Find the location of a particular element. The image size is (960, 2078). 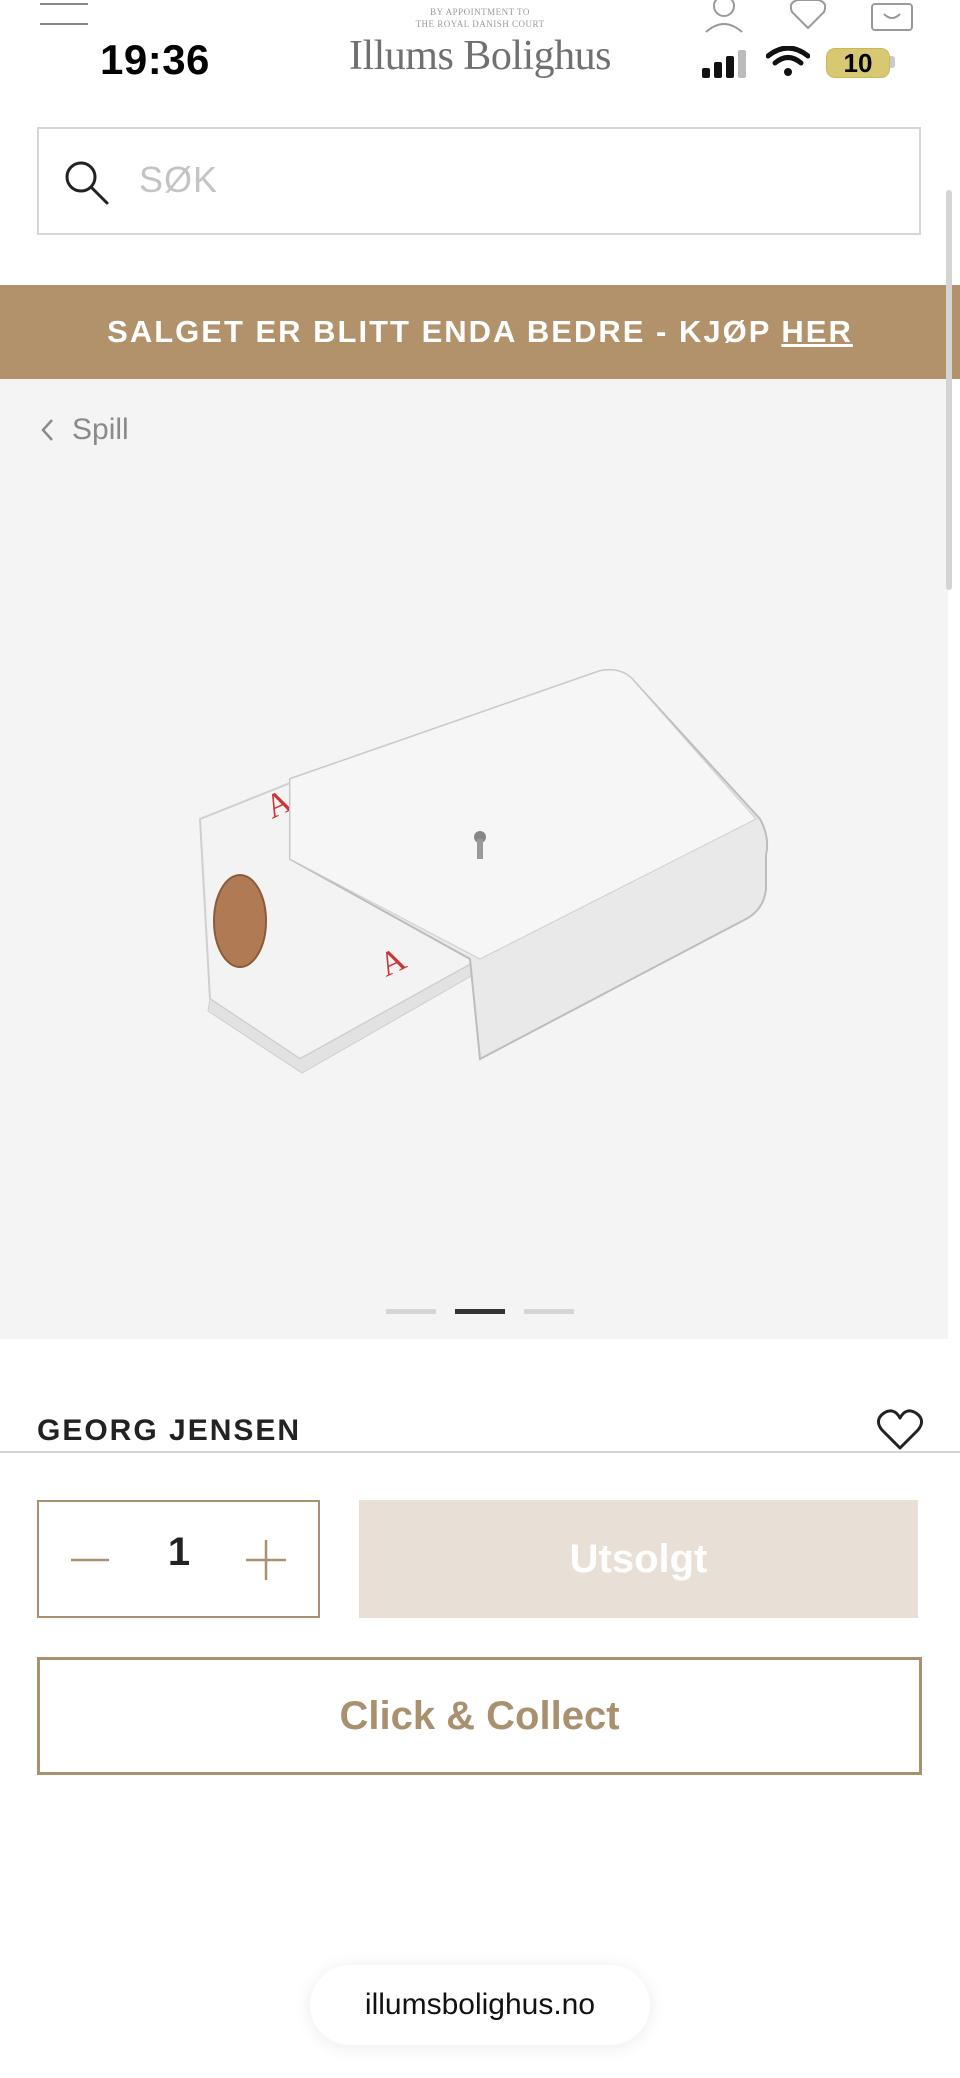

wishlist-heart-icon is located at coordinates (900, 1430).